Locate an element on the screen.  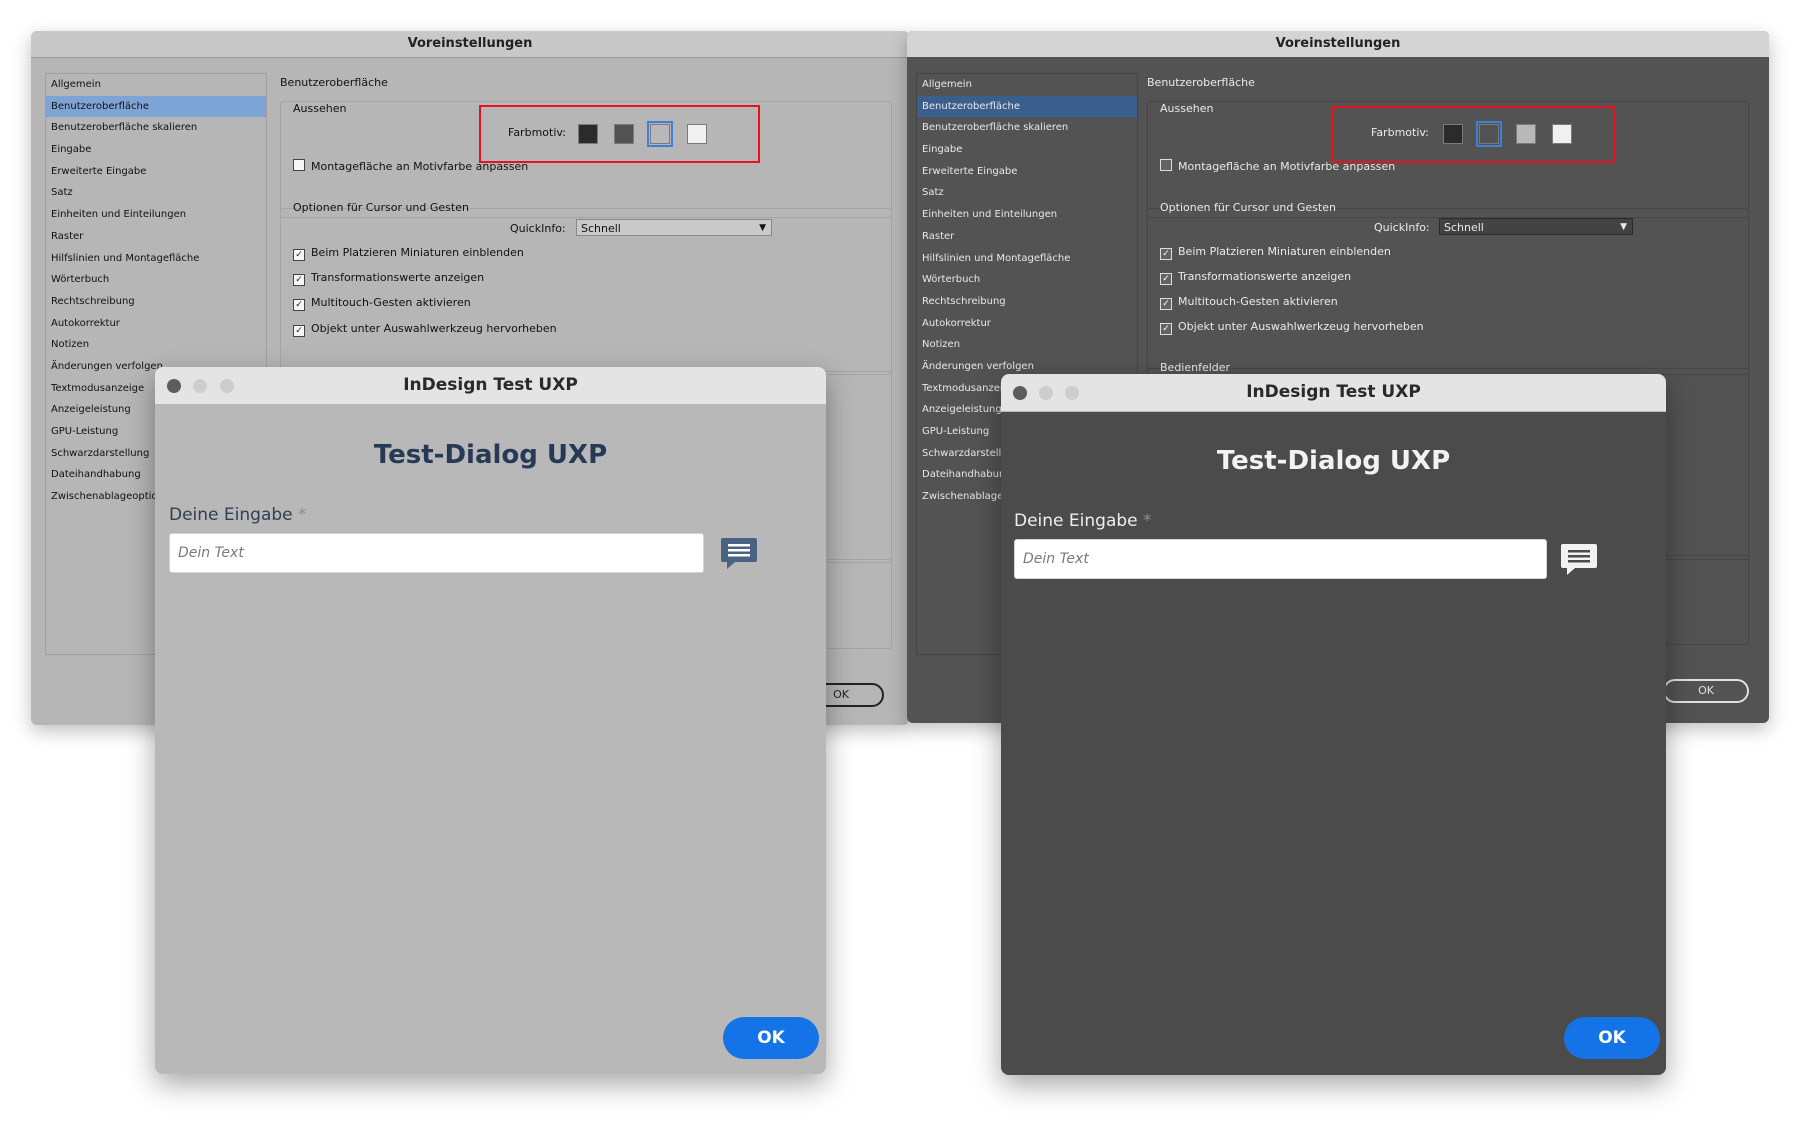
prefs-ok-button: OK is located at coordinates (1706, 691).